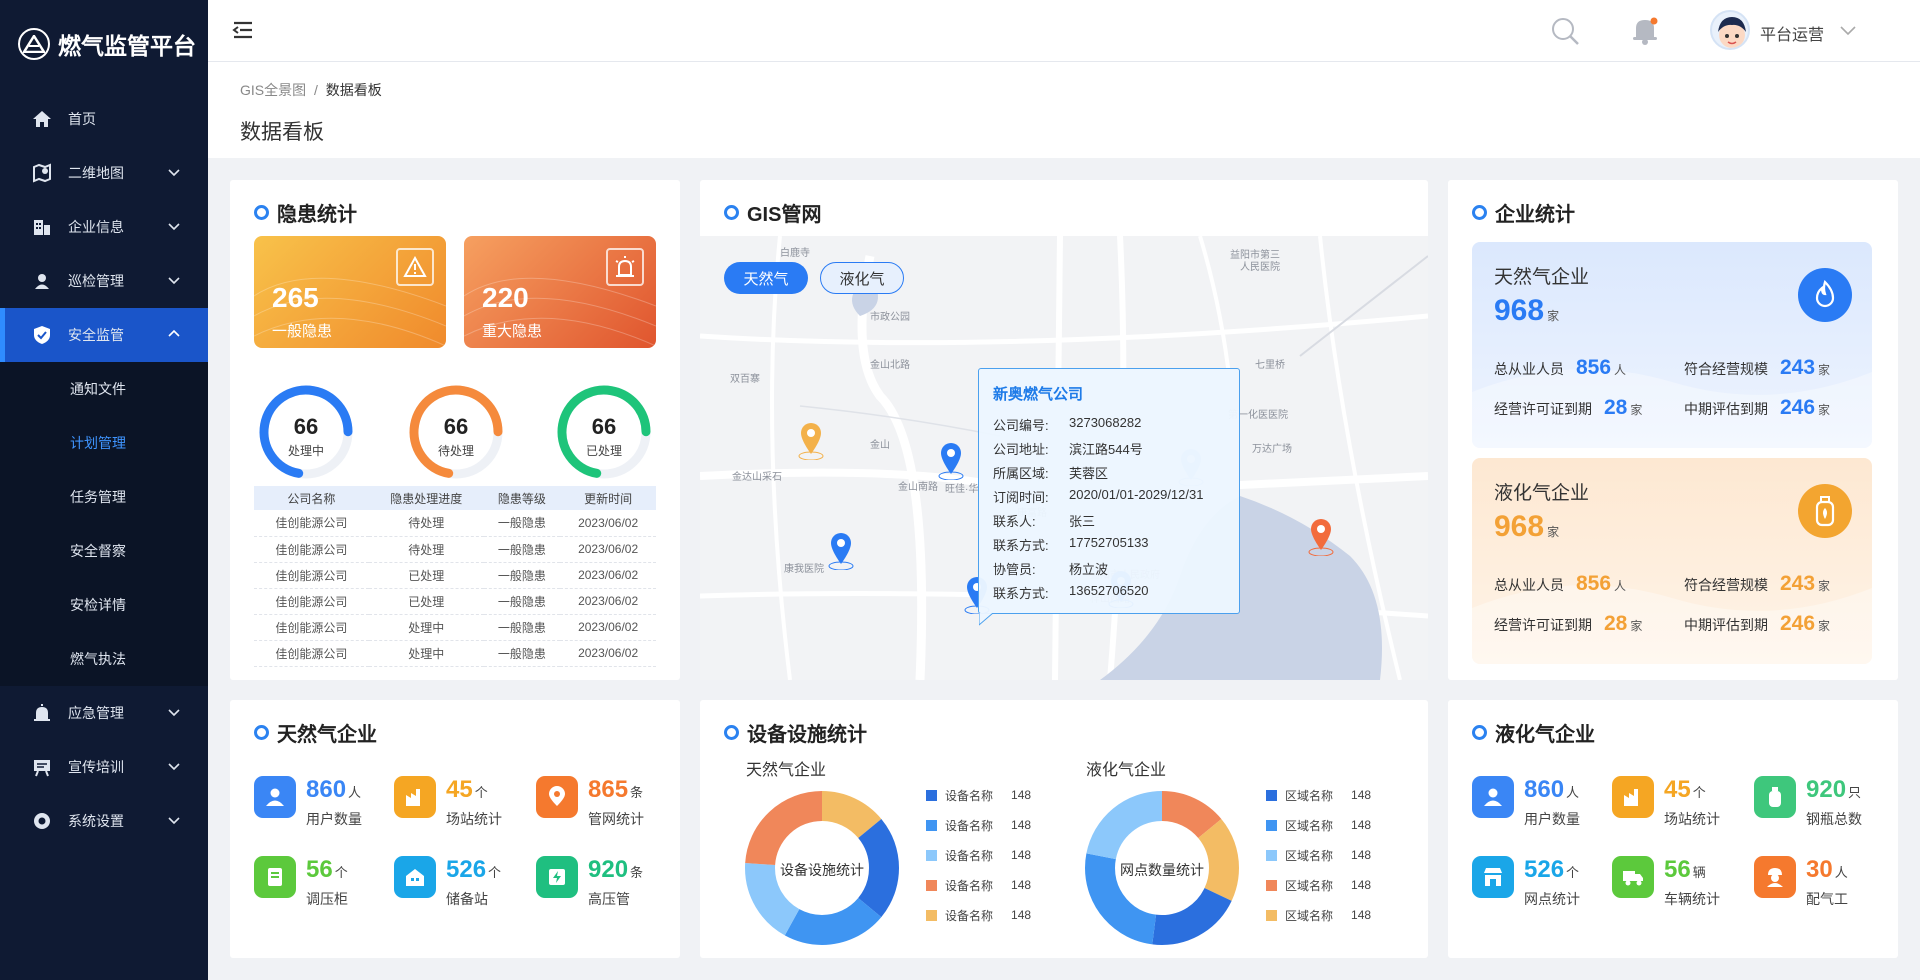  What do you see at coordinates (1636, 626) in the screenshot?
I see `stat-unit: 家` at bounding box center [1636, 626].